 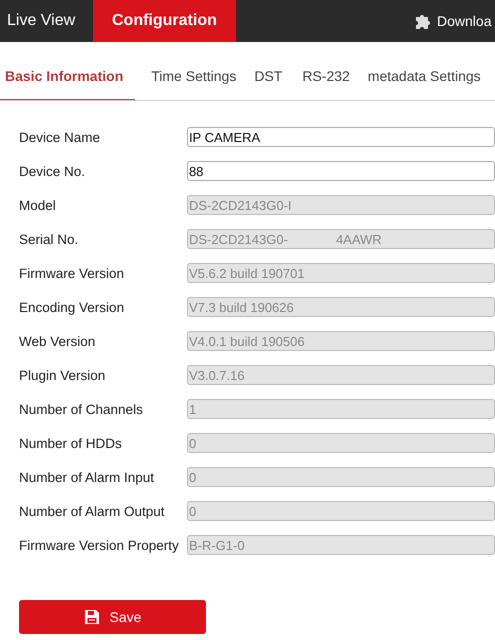 What do you see at coordinates (60, 137) in the screenshot?
I see `field-label: Device Name` at bounding box center [60, 137].